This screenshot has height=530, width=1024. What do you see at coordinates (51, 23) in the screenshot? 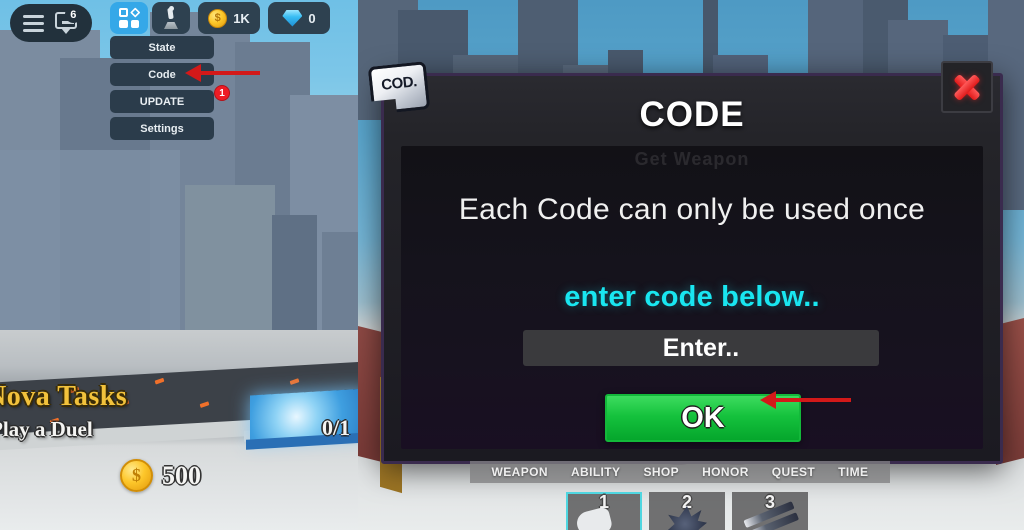
I see `chat-menu-pill: 6` at bounding box center [51, 23].